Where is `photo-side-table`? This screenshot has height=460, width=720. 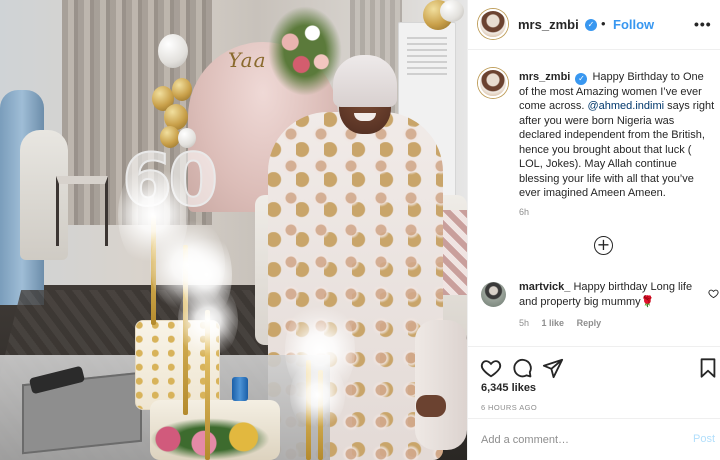
photo-side-table is located at coordinates (82, 211).